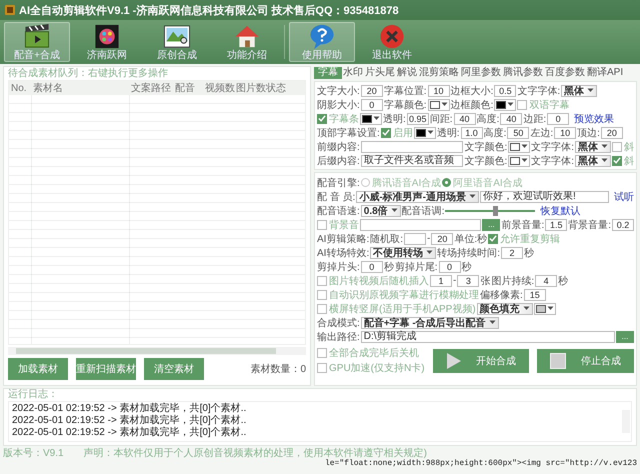  Describe the element at coordinates (454, 361) in the screenshot. I see `play-icon` at that location.